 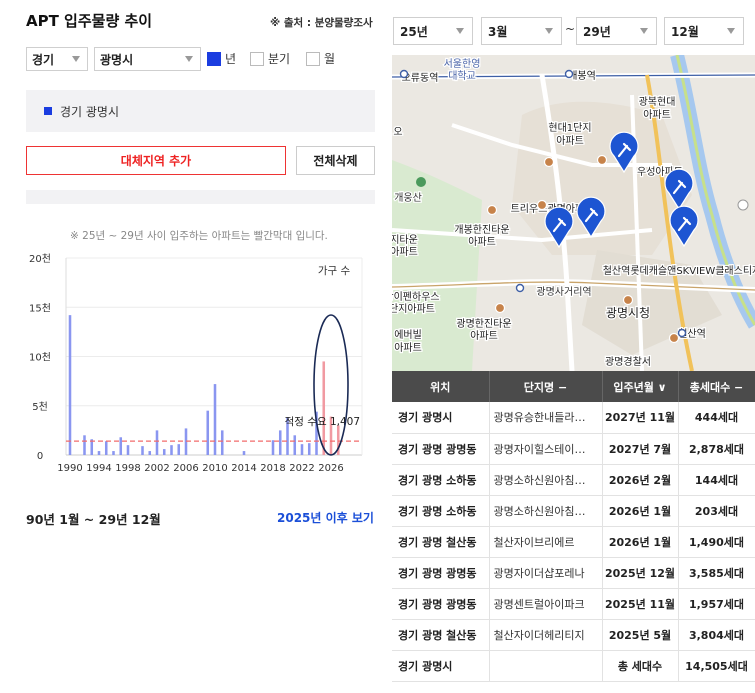 What do you see at coordinates (462, 76) in the screenshot?
I see `map-label: 대학교` at bounding box center [462, 76].